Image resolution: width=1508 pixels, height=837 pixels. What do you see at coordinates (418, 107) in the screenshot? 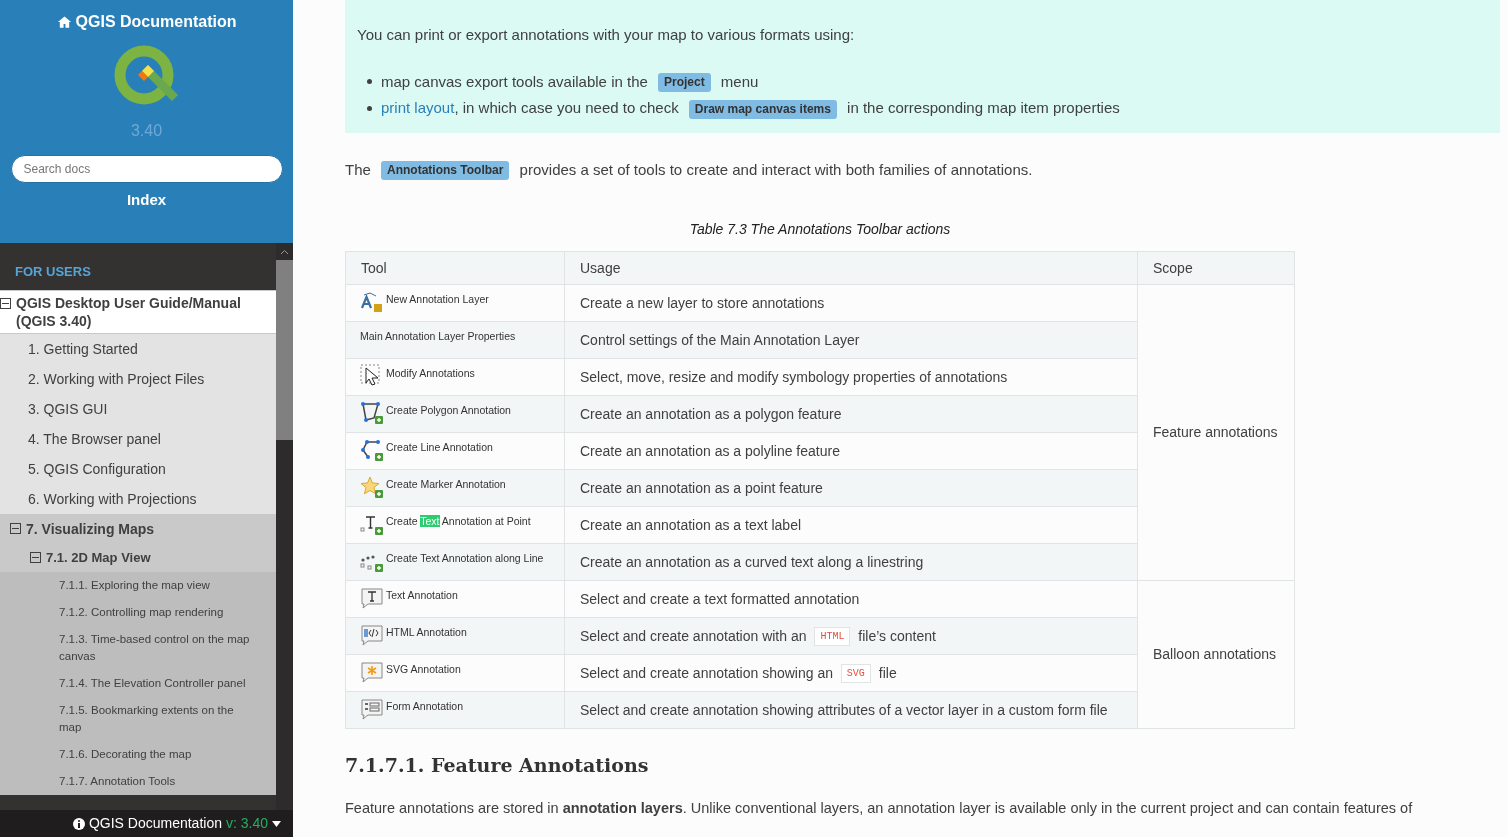
I see `print-layout-link: print layout` at bounding box center [418, 107].